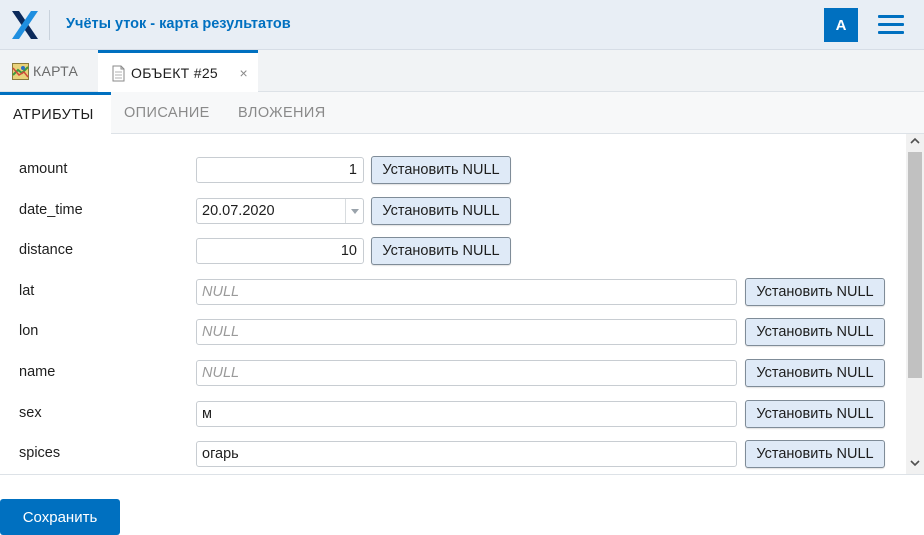 This screenshot has width=924, height=535. I want to click on attribute-label: spices, so click(40, 453).